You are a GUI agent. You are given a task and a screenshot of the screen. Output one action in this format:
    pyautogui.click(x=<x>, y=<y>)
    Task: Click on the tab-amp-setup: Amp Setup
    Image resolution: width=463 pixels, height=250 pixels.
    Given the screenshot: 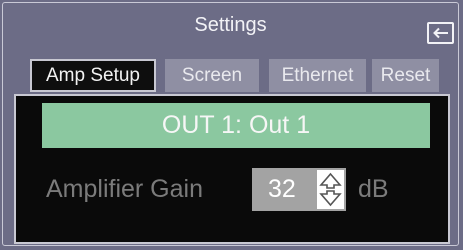 What is the action you would take?
    pyautogui.click(x=93, y=75)
    